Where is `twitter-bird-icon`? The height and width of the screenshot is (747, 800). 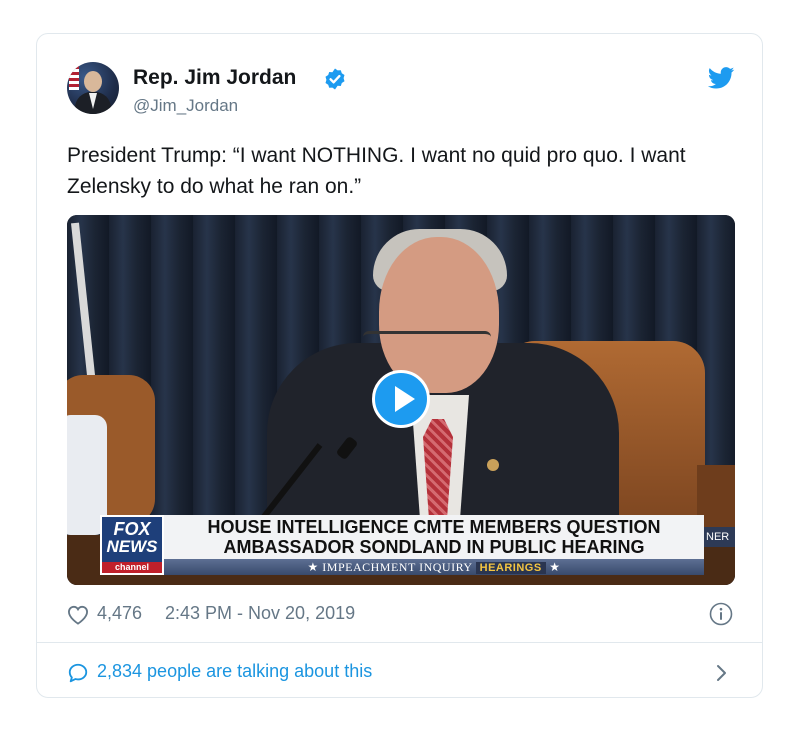 twitter-bird-icon is located at coordinates (721, 78).